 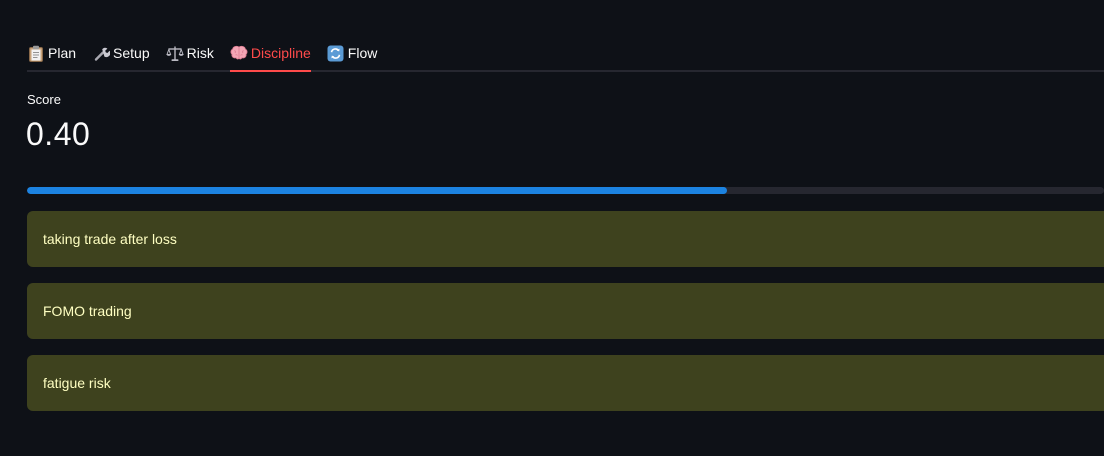 What do you see at coordinates (565, 383) in the screenshot?
I see `warning-alert: fatigue risk` at bounding box center [565, 383].